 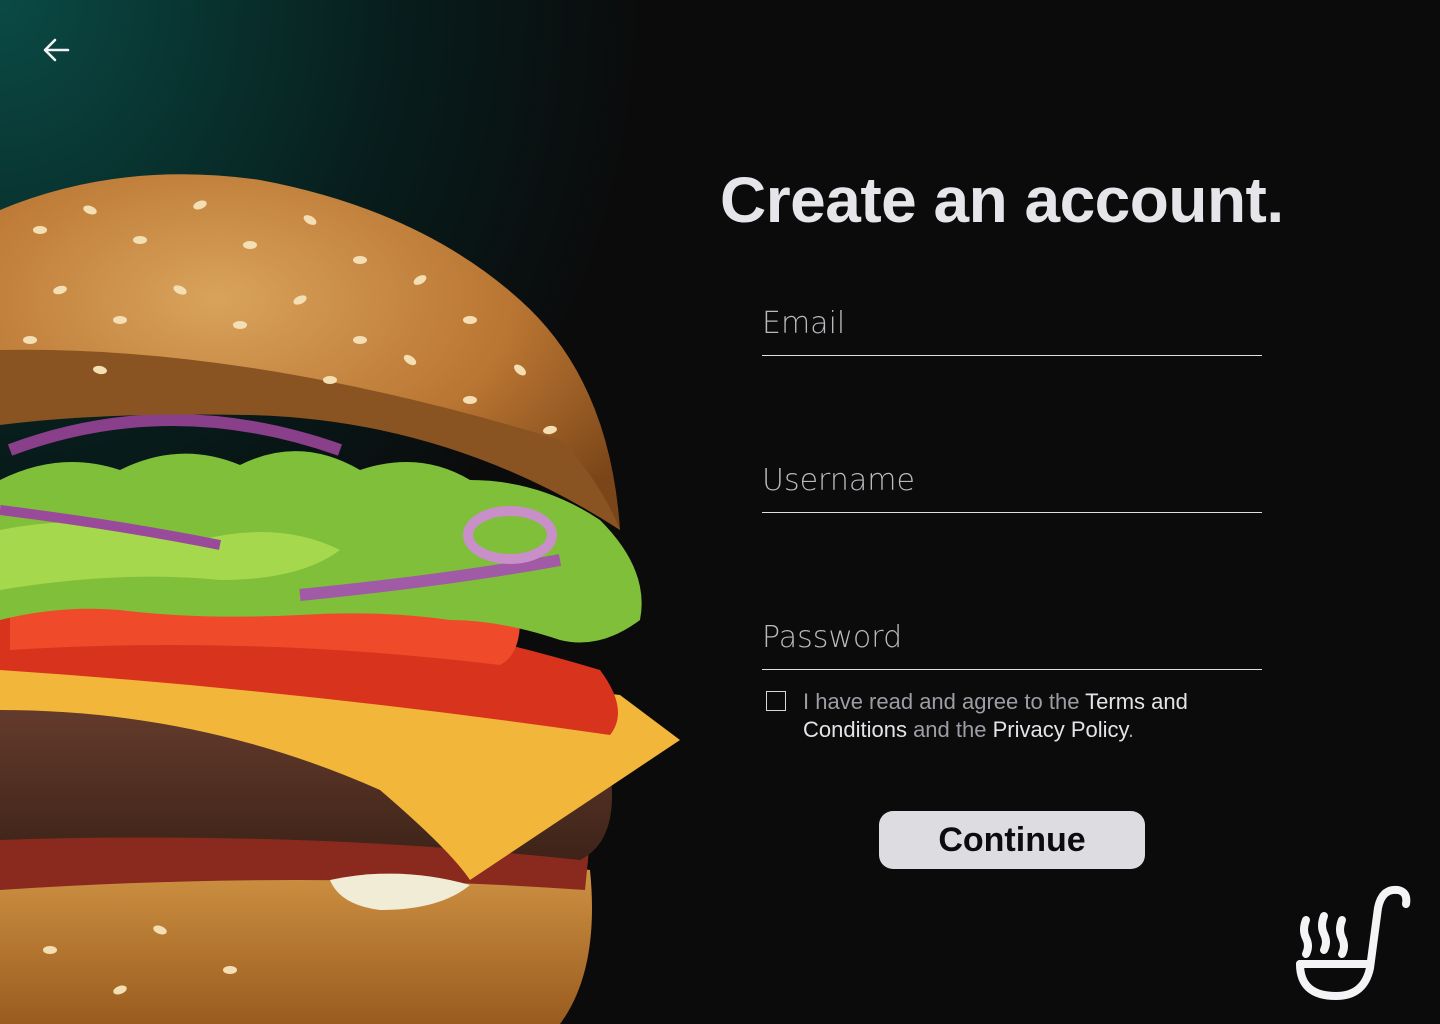 What do you see at coordinates (1012, 637) in the screenshot?
I see `password-input` at bounding box center [1012, 637].